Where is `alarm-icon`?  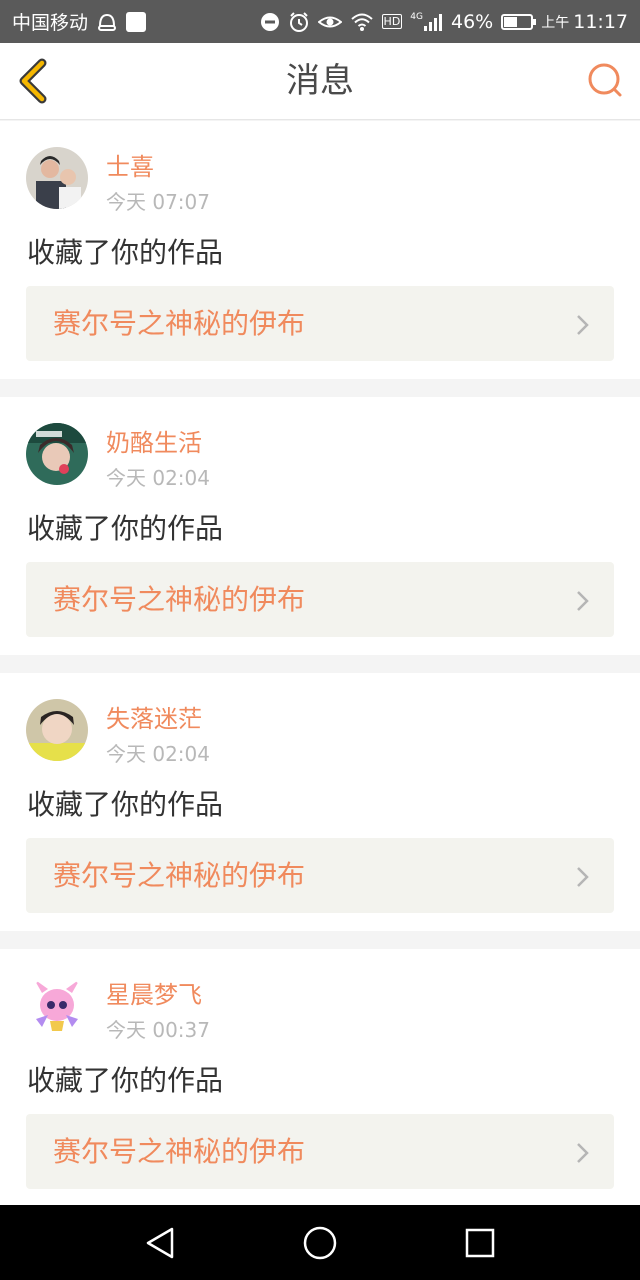 alarm-icon is located at coordinates (299, 22).